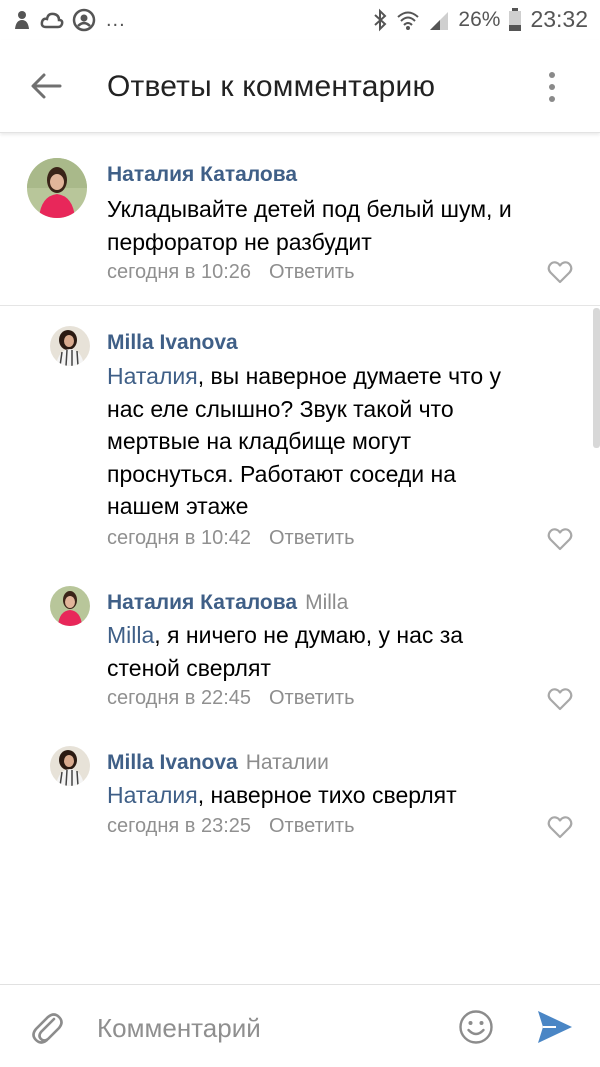 The width and height of the screenshot is (600, 1067). Describe the element at coordinates (22, 20) in the screenshot. I see `notification-icon` at that location.